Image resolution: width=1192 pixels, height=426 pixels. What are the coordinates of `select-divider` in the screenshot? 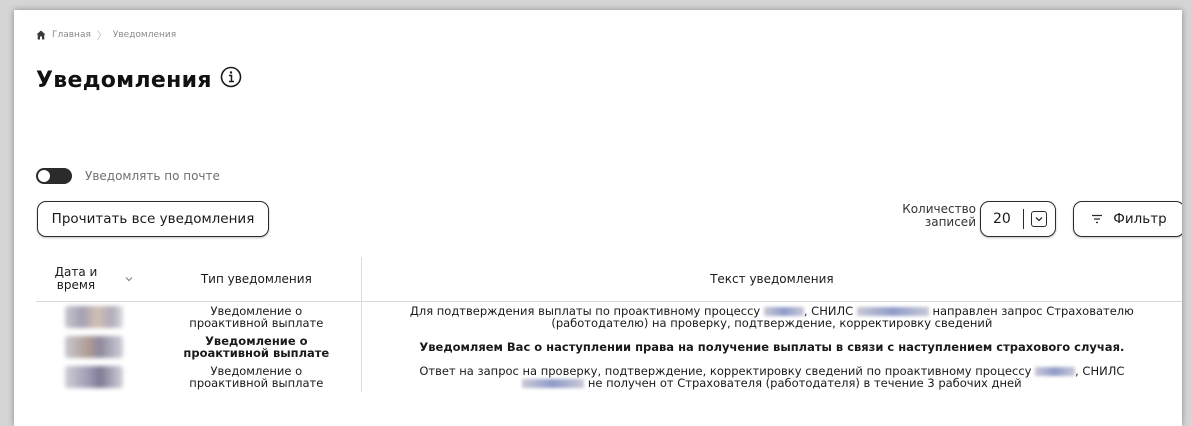 It's located at (1023, 219).